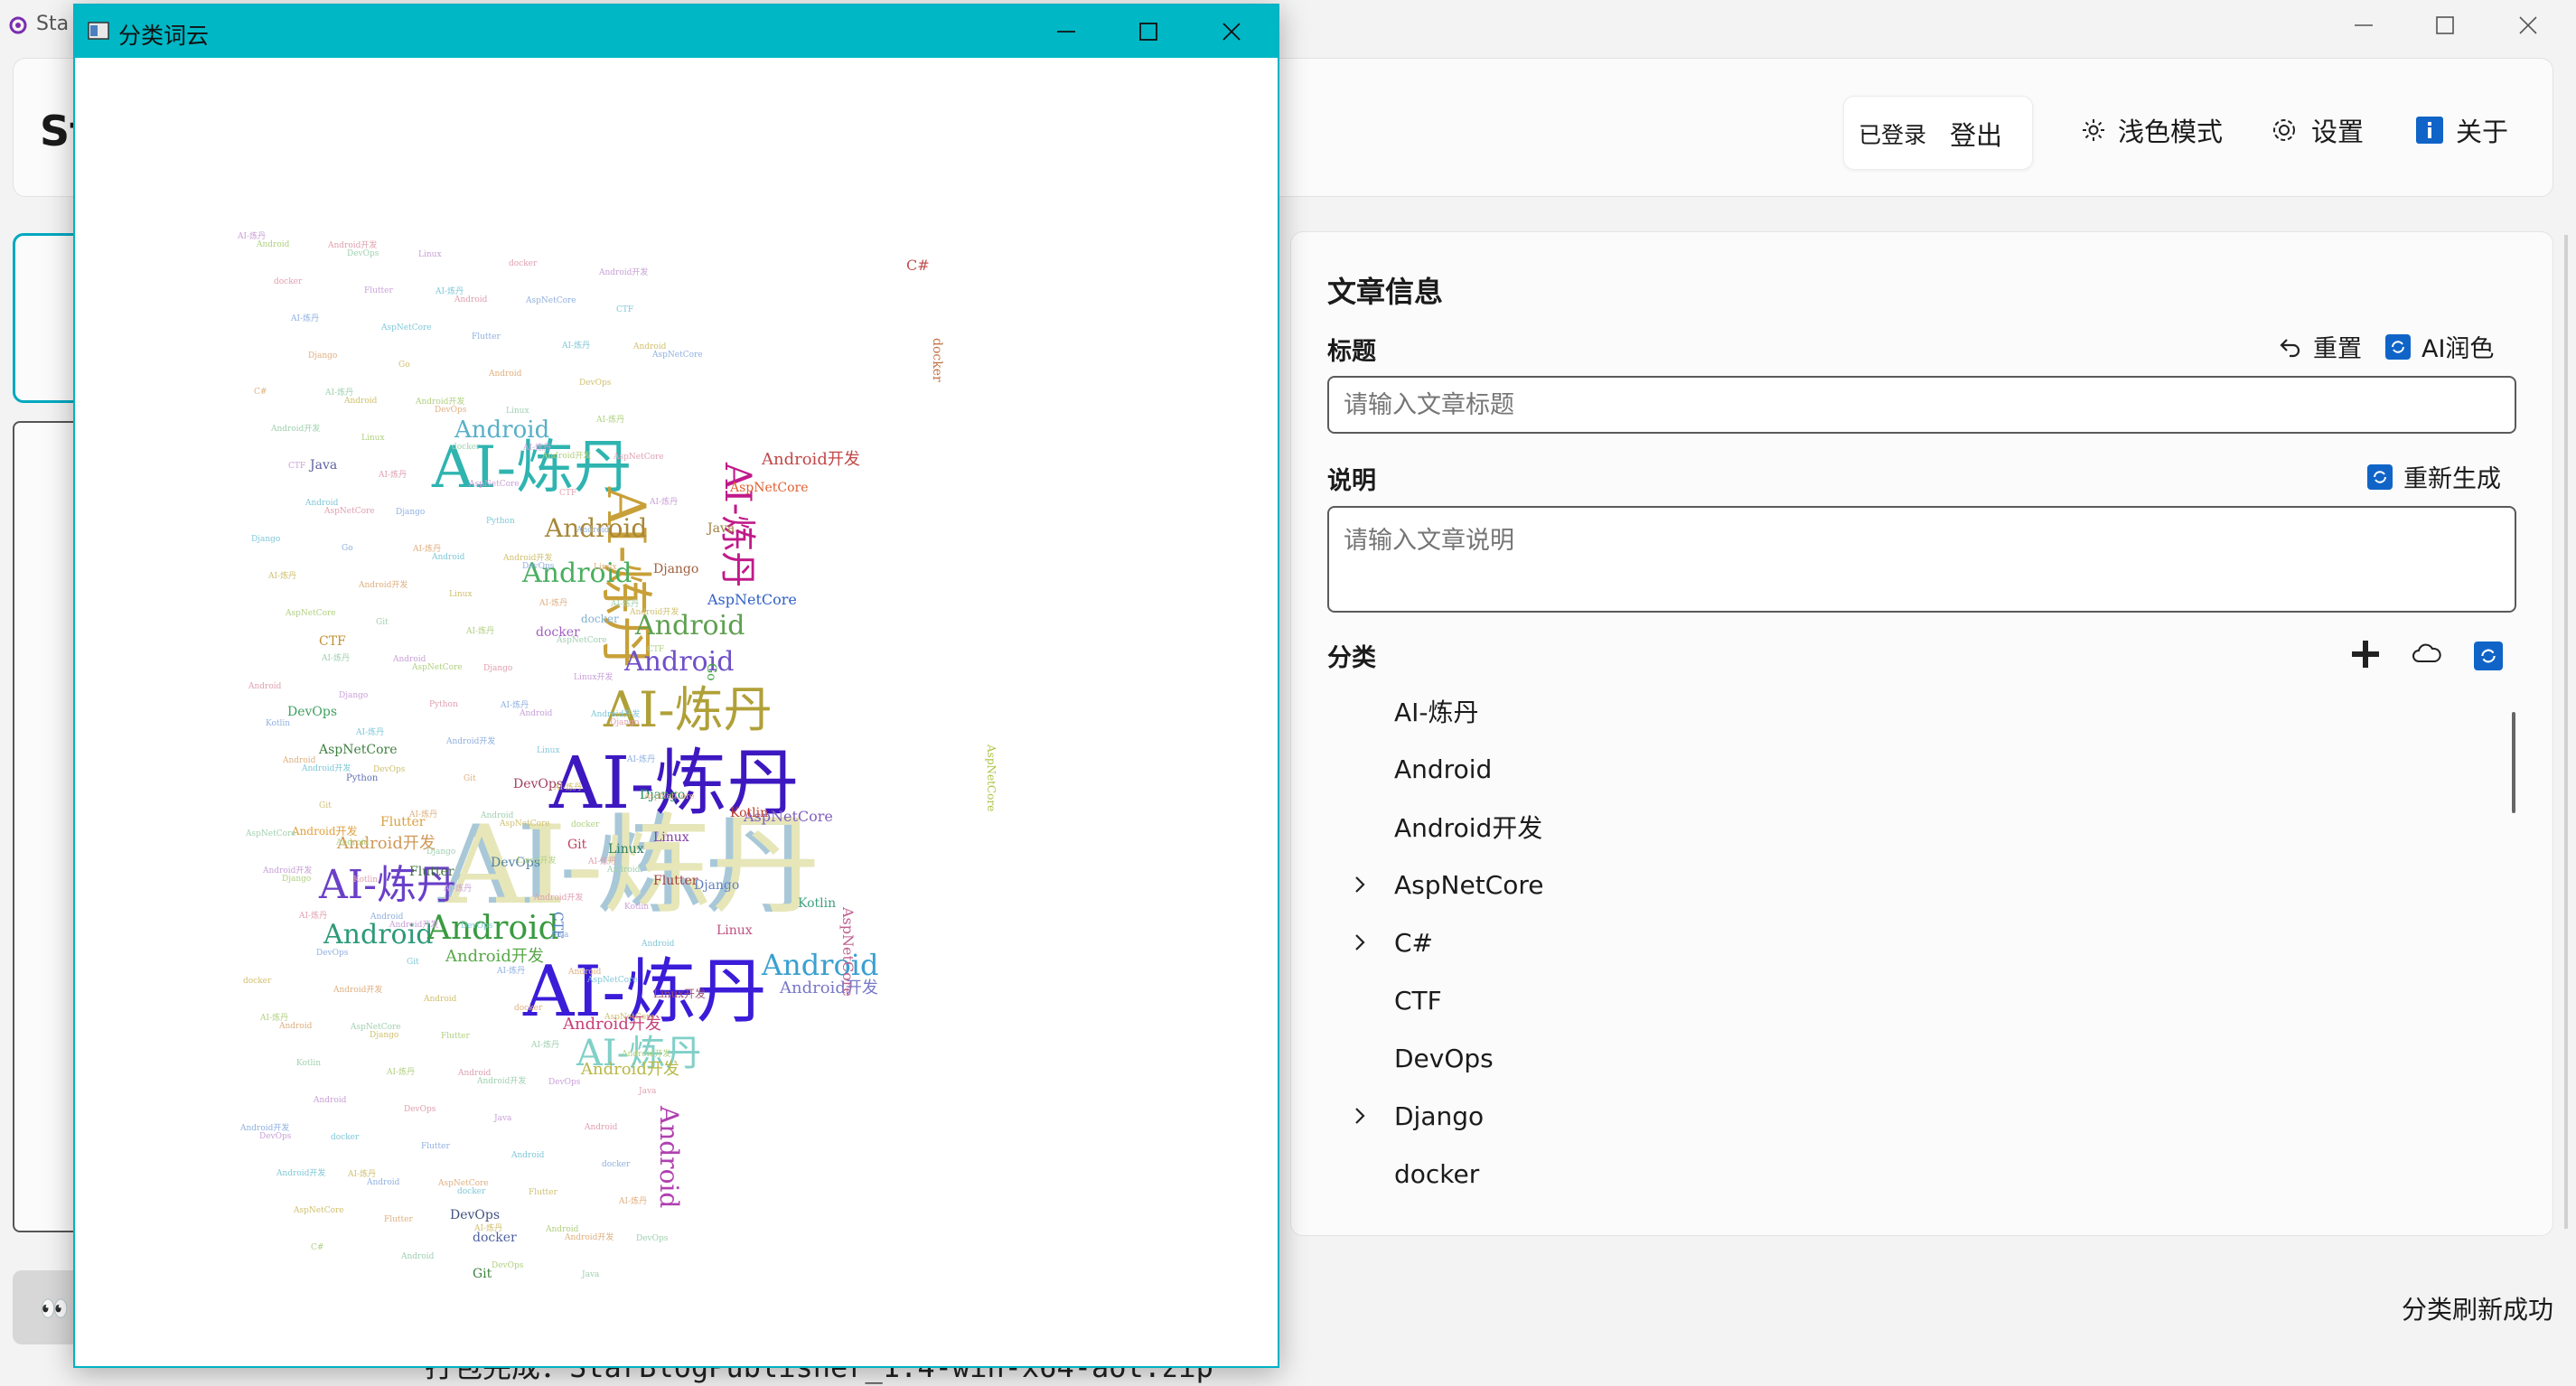 The width and height of the screenshot is (2576, 1386). Describe the element at coordinates (1468, 828) in the screenshot. I see `category-label: Android开发` at that location.